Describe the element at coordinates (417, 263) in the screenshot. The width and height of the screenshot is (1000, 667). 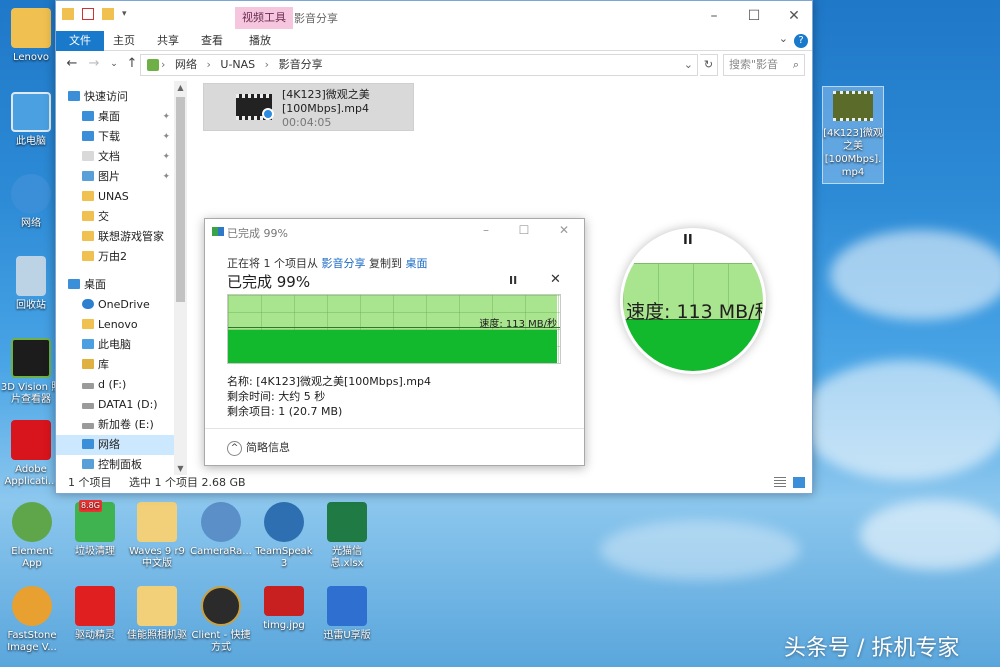
I see `destination-link: 桌面` at that location.